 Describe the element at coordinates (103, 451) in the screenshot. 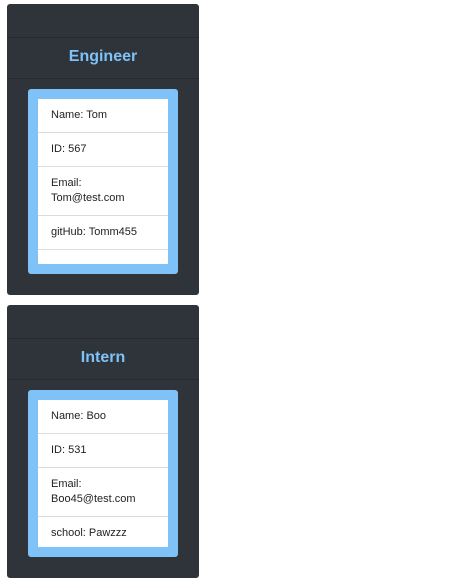

I see `id-field: ID: 531` at that location.